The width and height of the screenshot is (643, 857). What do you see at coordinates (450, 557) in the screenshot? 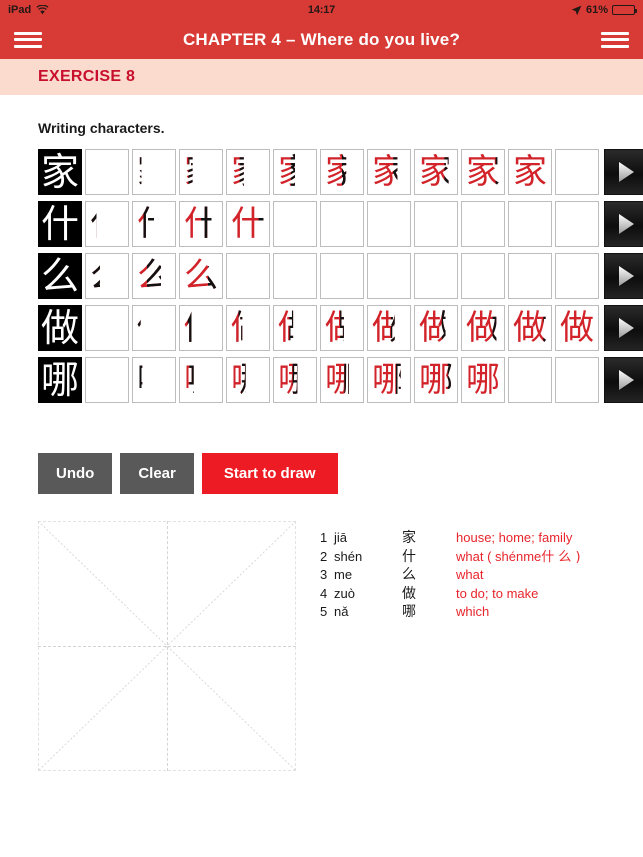
I see `vocabulary-row: 2 shén 什 what ( shénme什 么 )` at bounding box center [450, 557].